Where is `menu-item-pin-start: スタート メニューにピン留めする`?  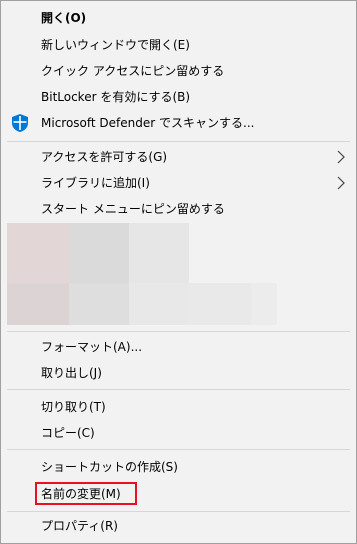
menu-item-pin-start: スタート メニューにピン留めする is located at coordinates (178, 209).